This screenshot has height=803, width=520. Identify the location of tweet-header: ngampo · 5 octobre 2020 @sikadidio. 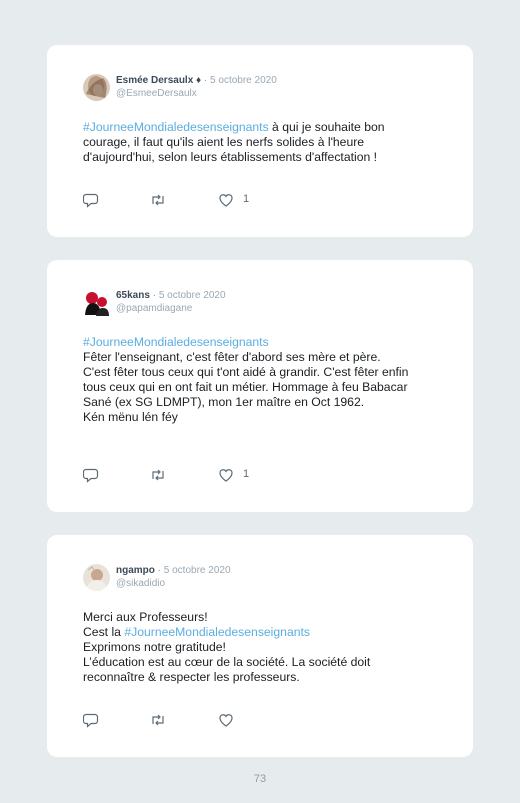
(173, 577).